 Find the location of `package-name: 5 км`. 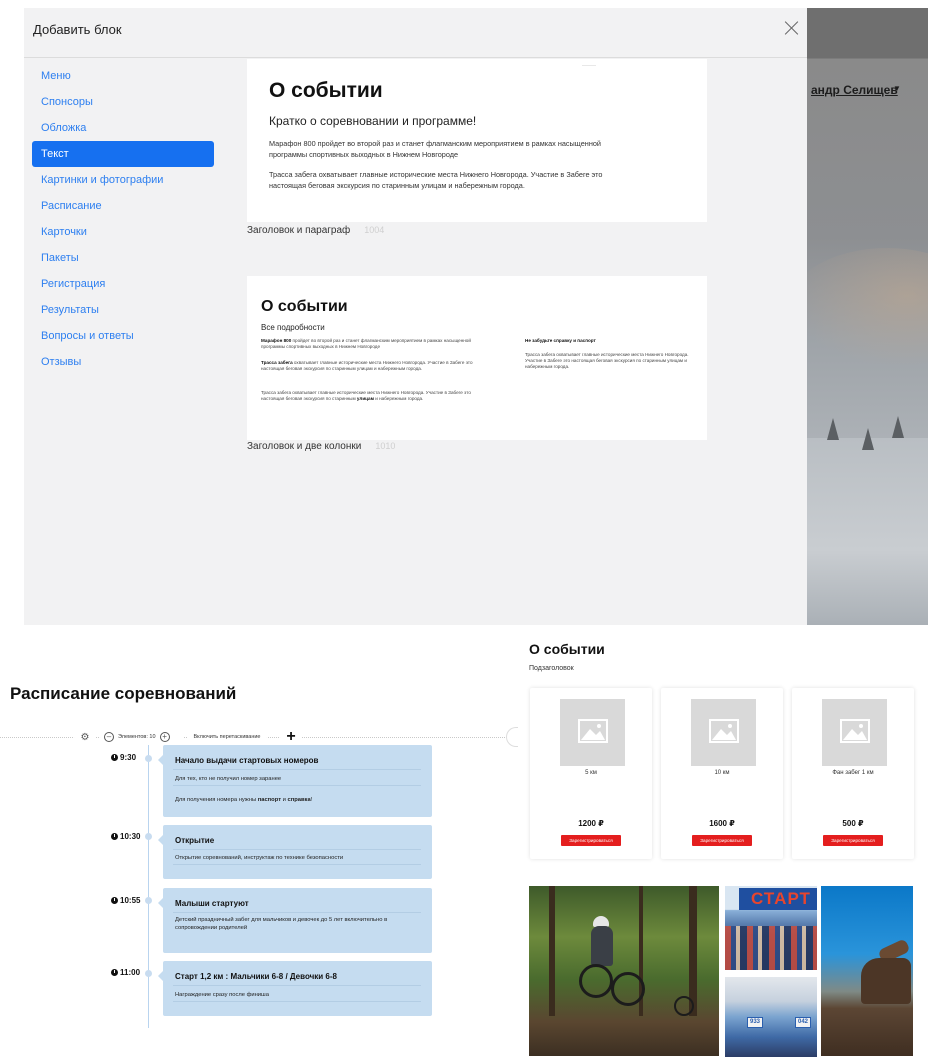

package-name: 5 км is located at coordinates (591, 773).